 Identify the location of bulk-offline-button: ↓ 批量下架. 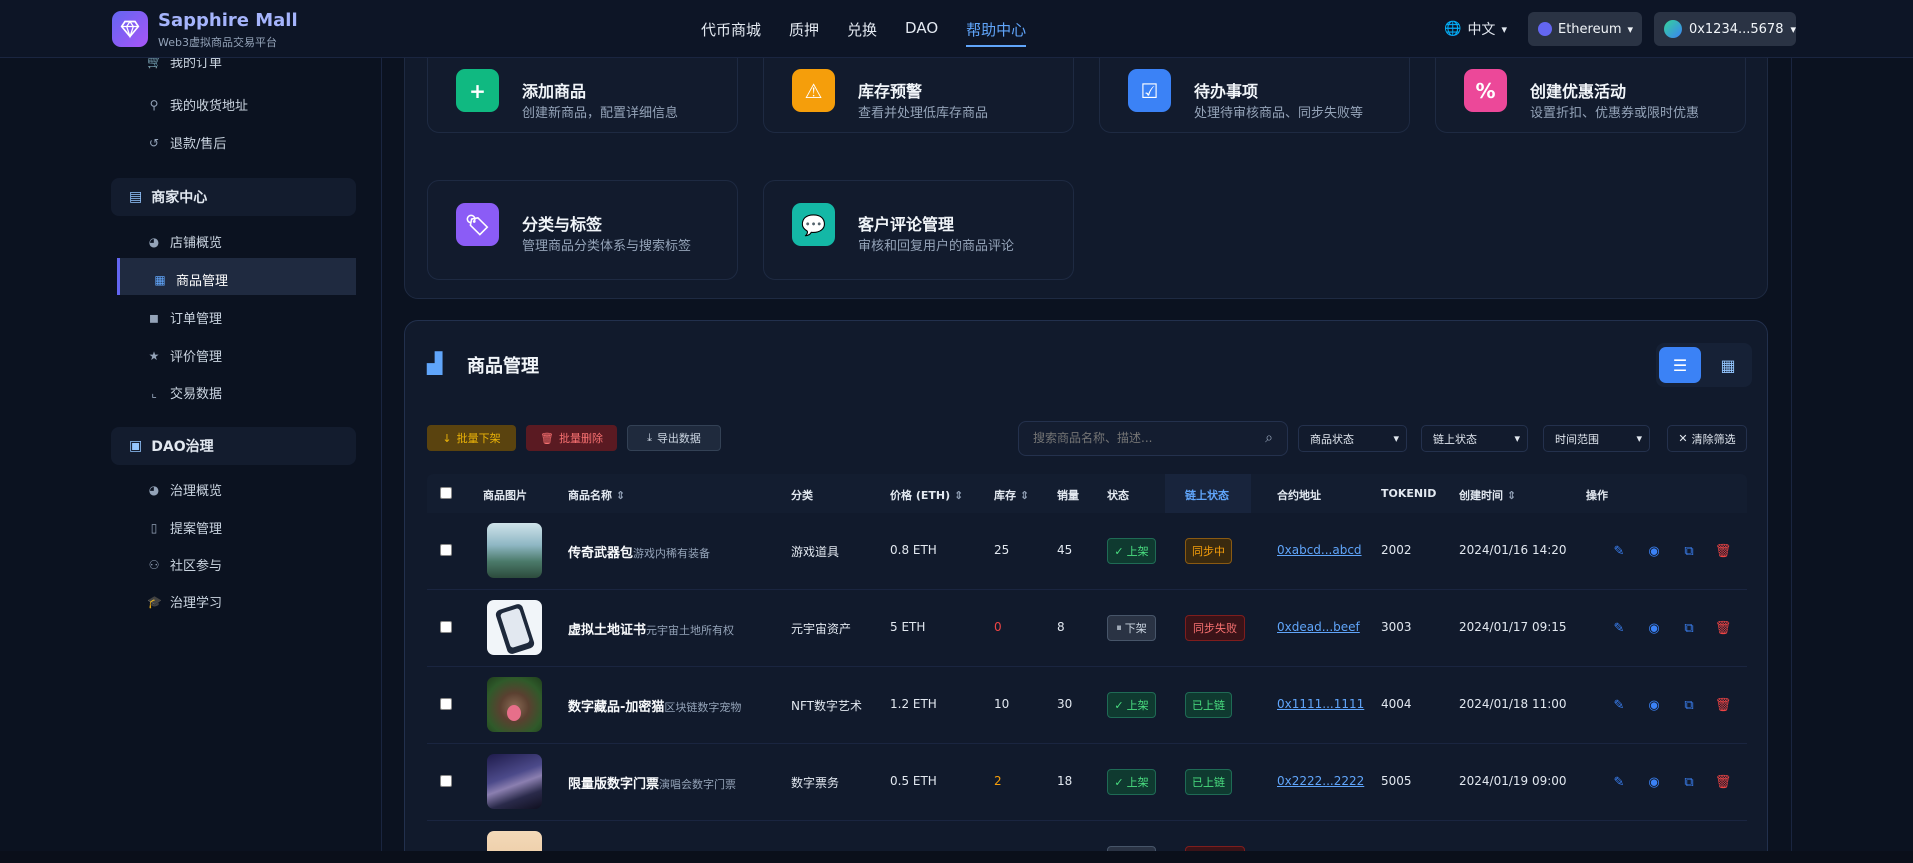
(471, 438).